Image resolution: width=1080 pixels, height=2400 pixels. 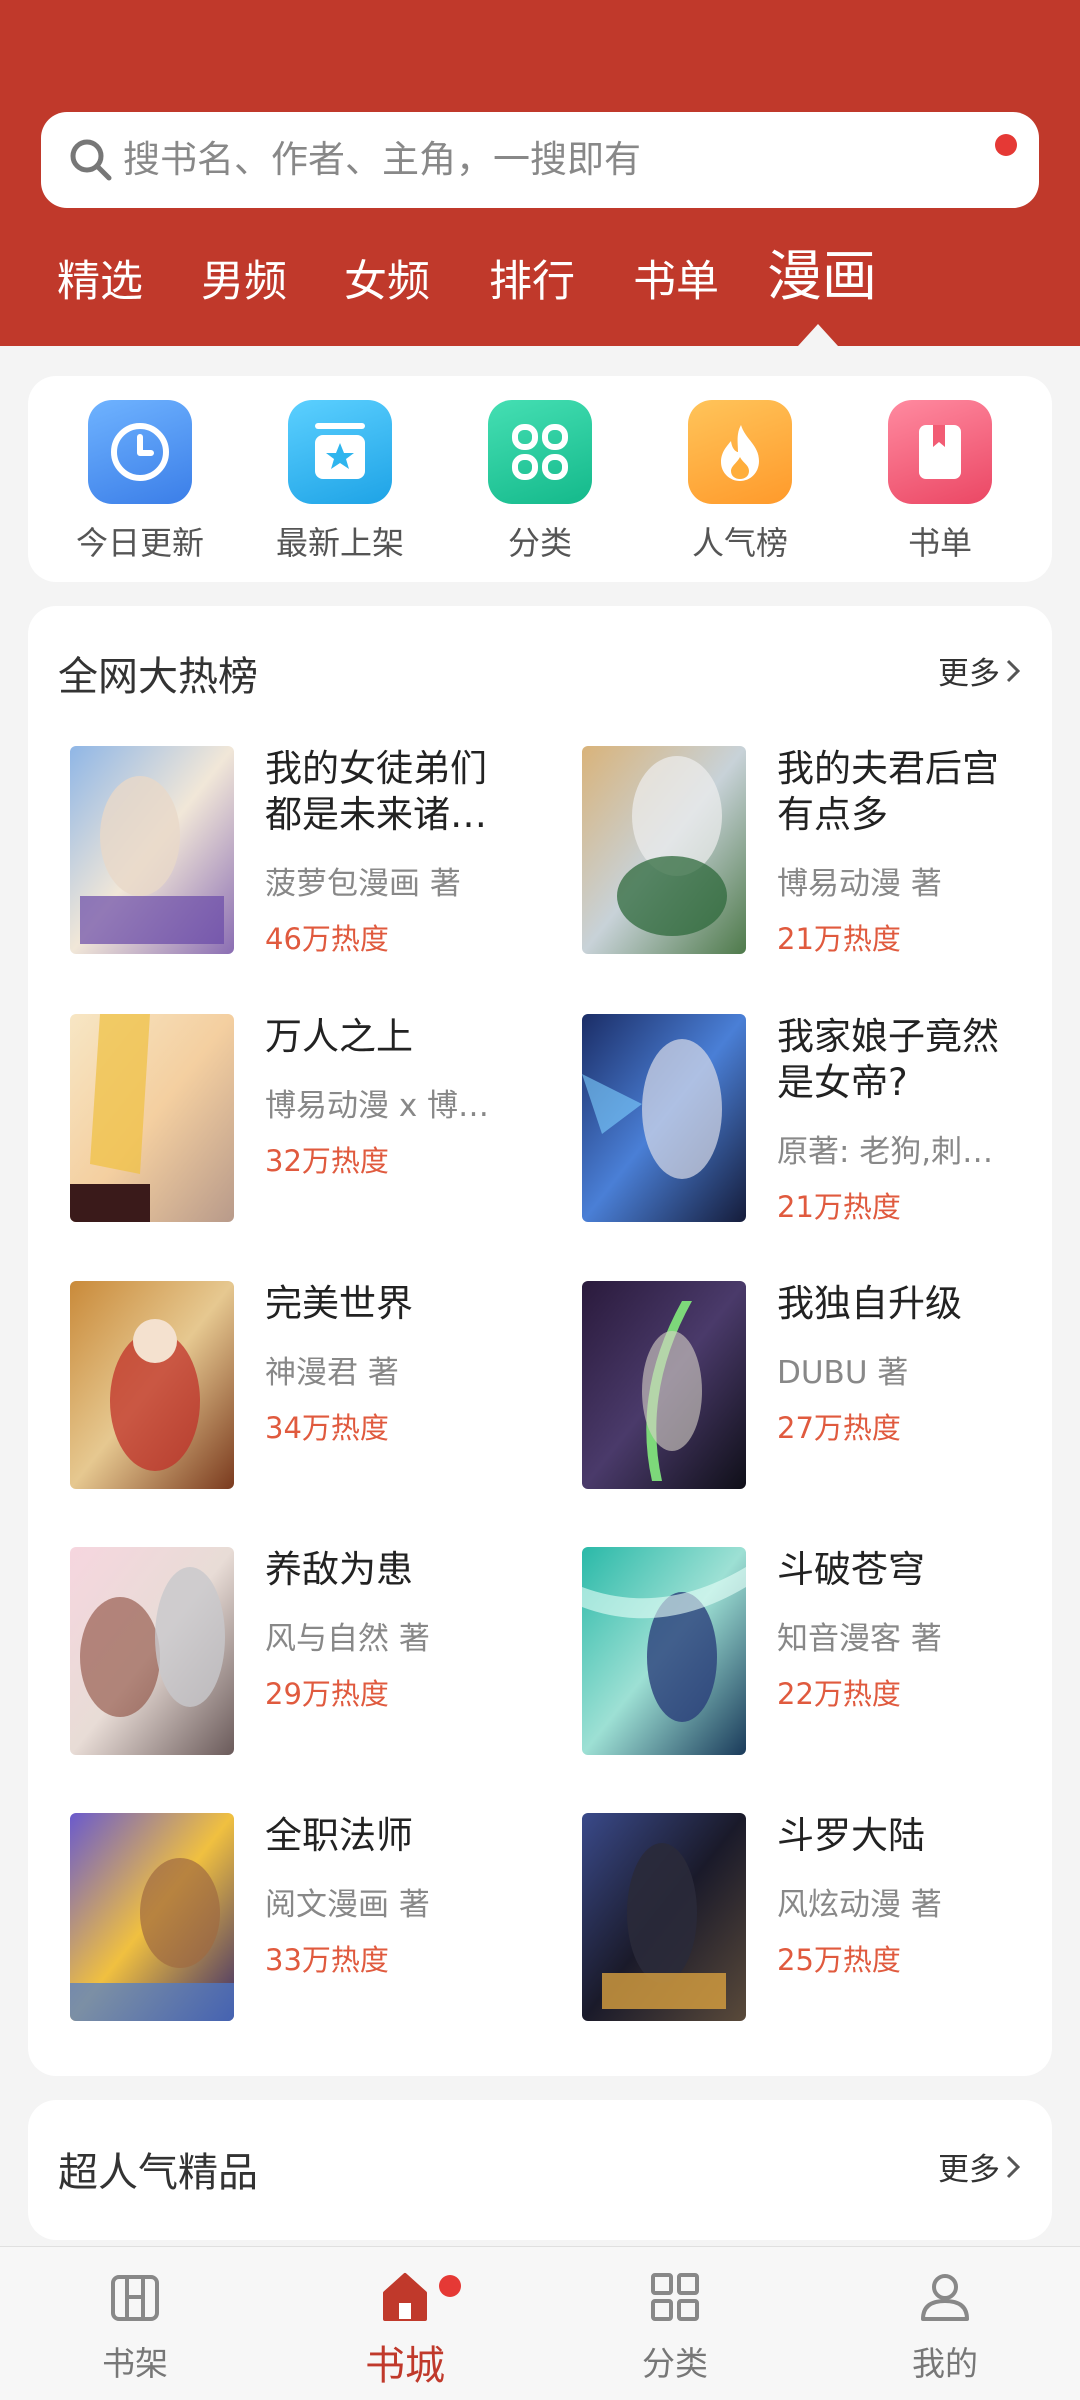 What do you see at coordinates (100, 282) in the screenshot?
I see `tab-featured: 精选` at bounding box center [100, 282].